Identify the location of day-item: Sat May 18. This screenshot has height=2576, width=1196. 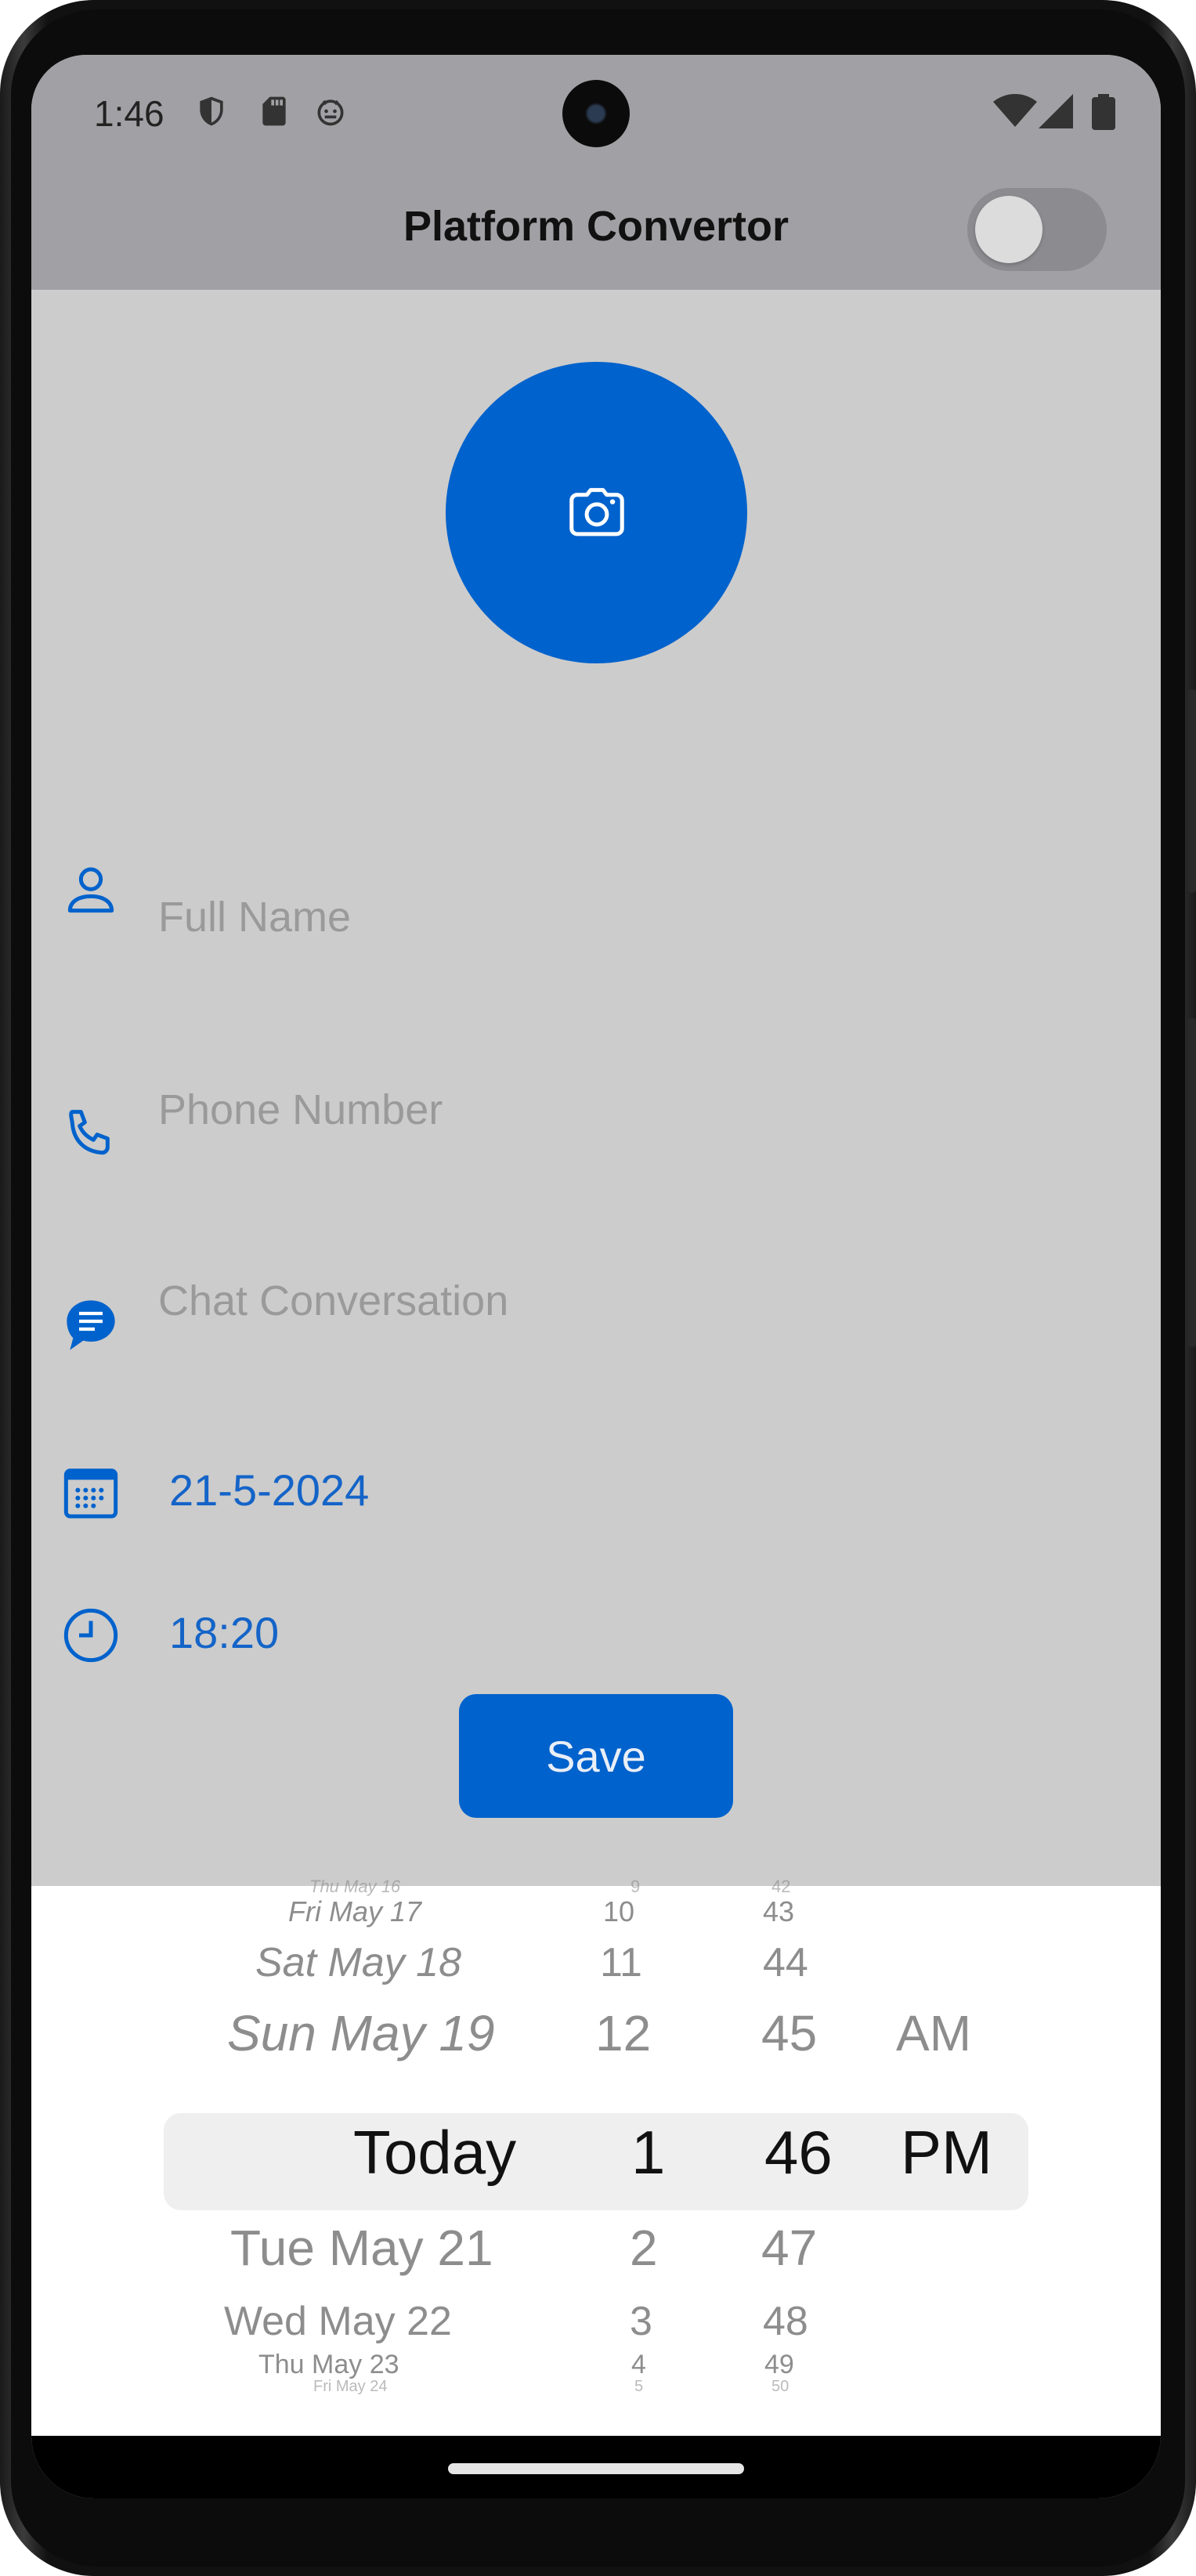
(358, 1962).